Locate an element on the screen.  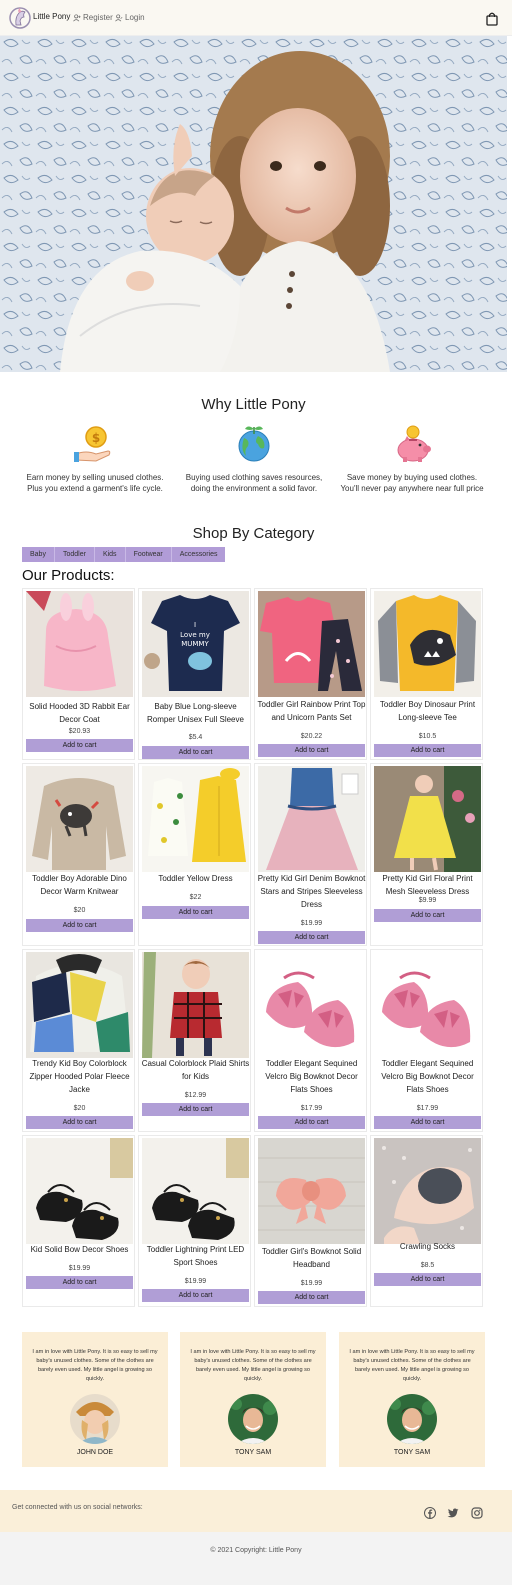
product-price: $17.99 is located at coordinates (427, 1108).